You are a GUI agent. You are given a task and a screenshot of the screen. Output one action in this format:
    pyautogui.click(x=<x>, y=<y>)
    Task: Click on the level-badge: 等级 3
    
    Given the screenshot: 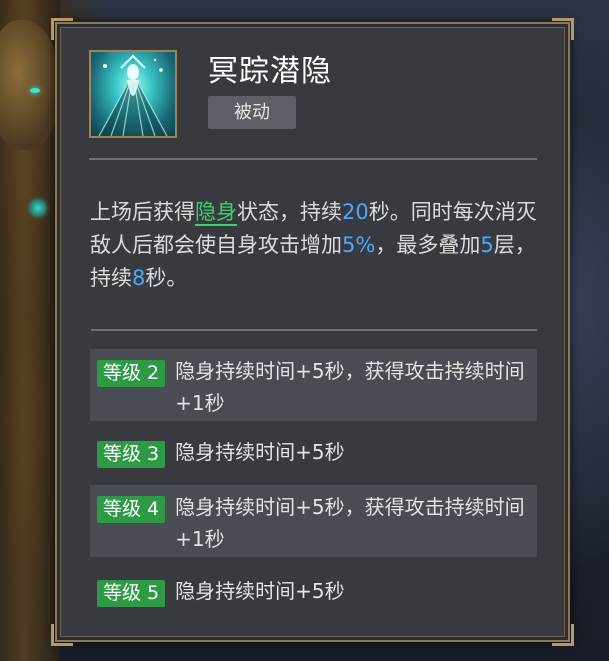 What is the action you would take?
    pyautogui.click(x=131, y=454)
    